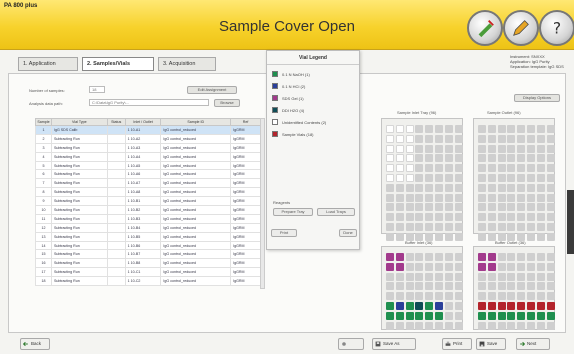  What do you see at coordinates (521, 28) in the screenshot?
I see `edit-tool-button` at bounding box center [521, 28].